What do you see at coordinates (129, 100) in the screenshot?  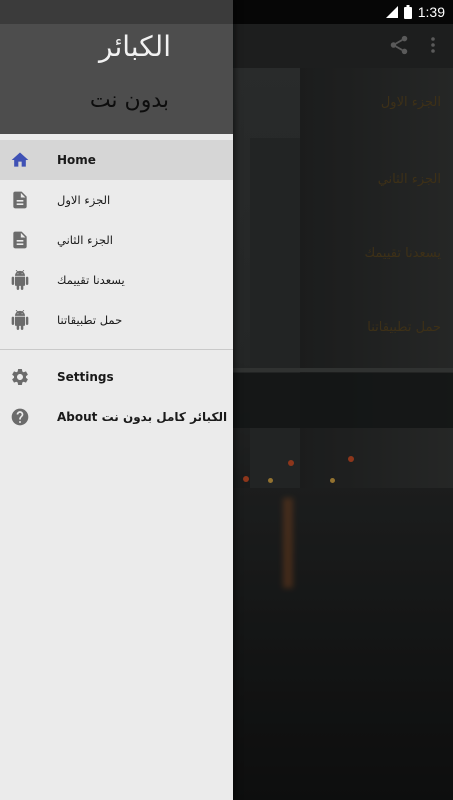 I see `drawer-header-subtitle: بدون نت` at bounding box center [129, 100].